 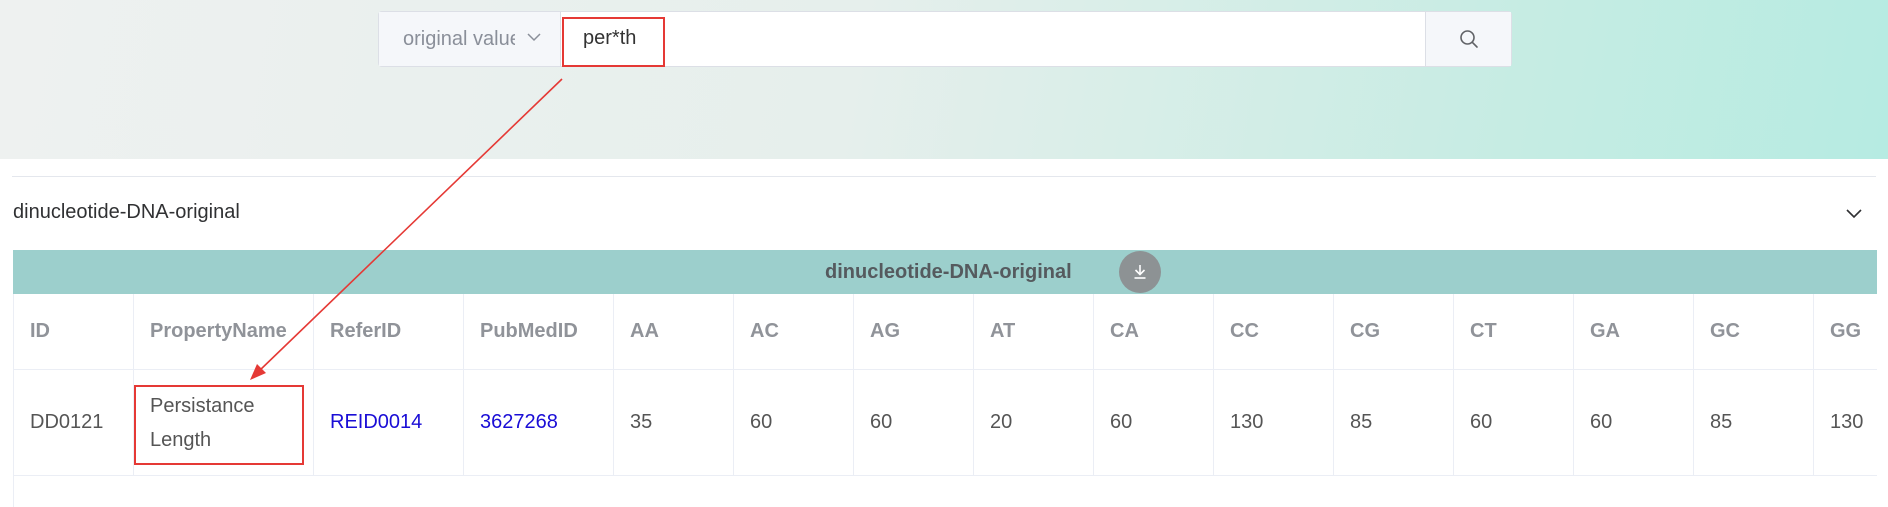 I want to click on refer-id-link: REID0014, so click(x=389, y=423).